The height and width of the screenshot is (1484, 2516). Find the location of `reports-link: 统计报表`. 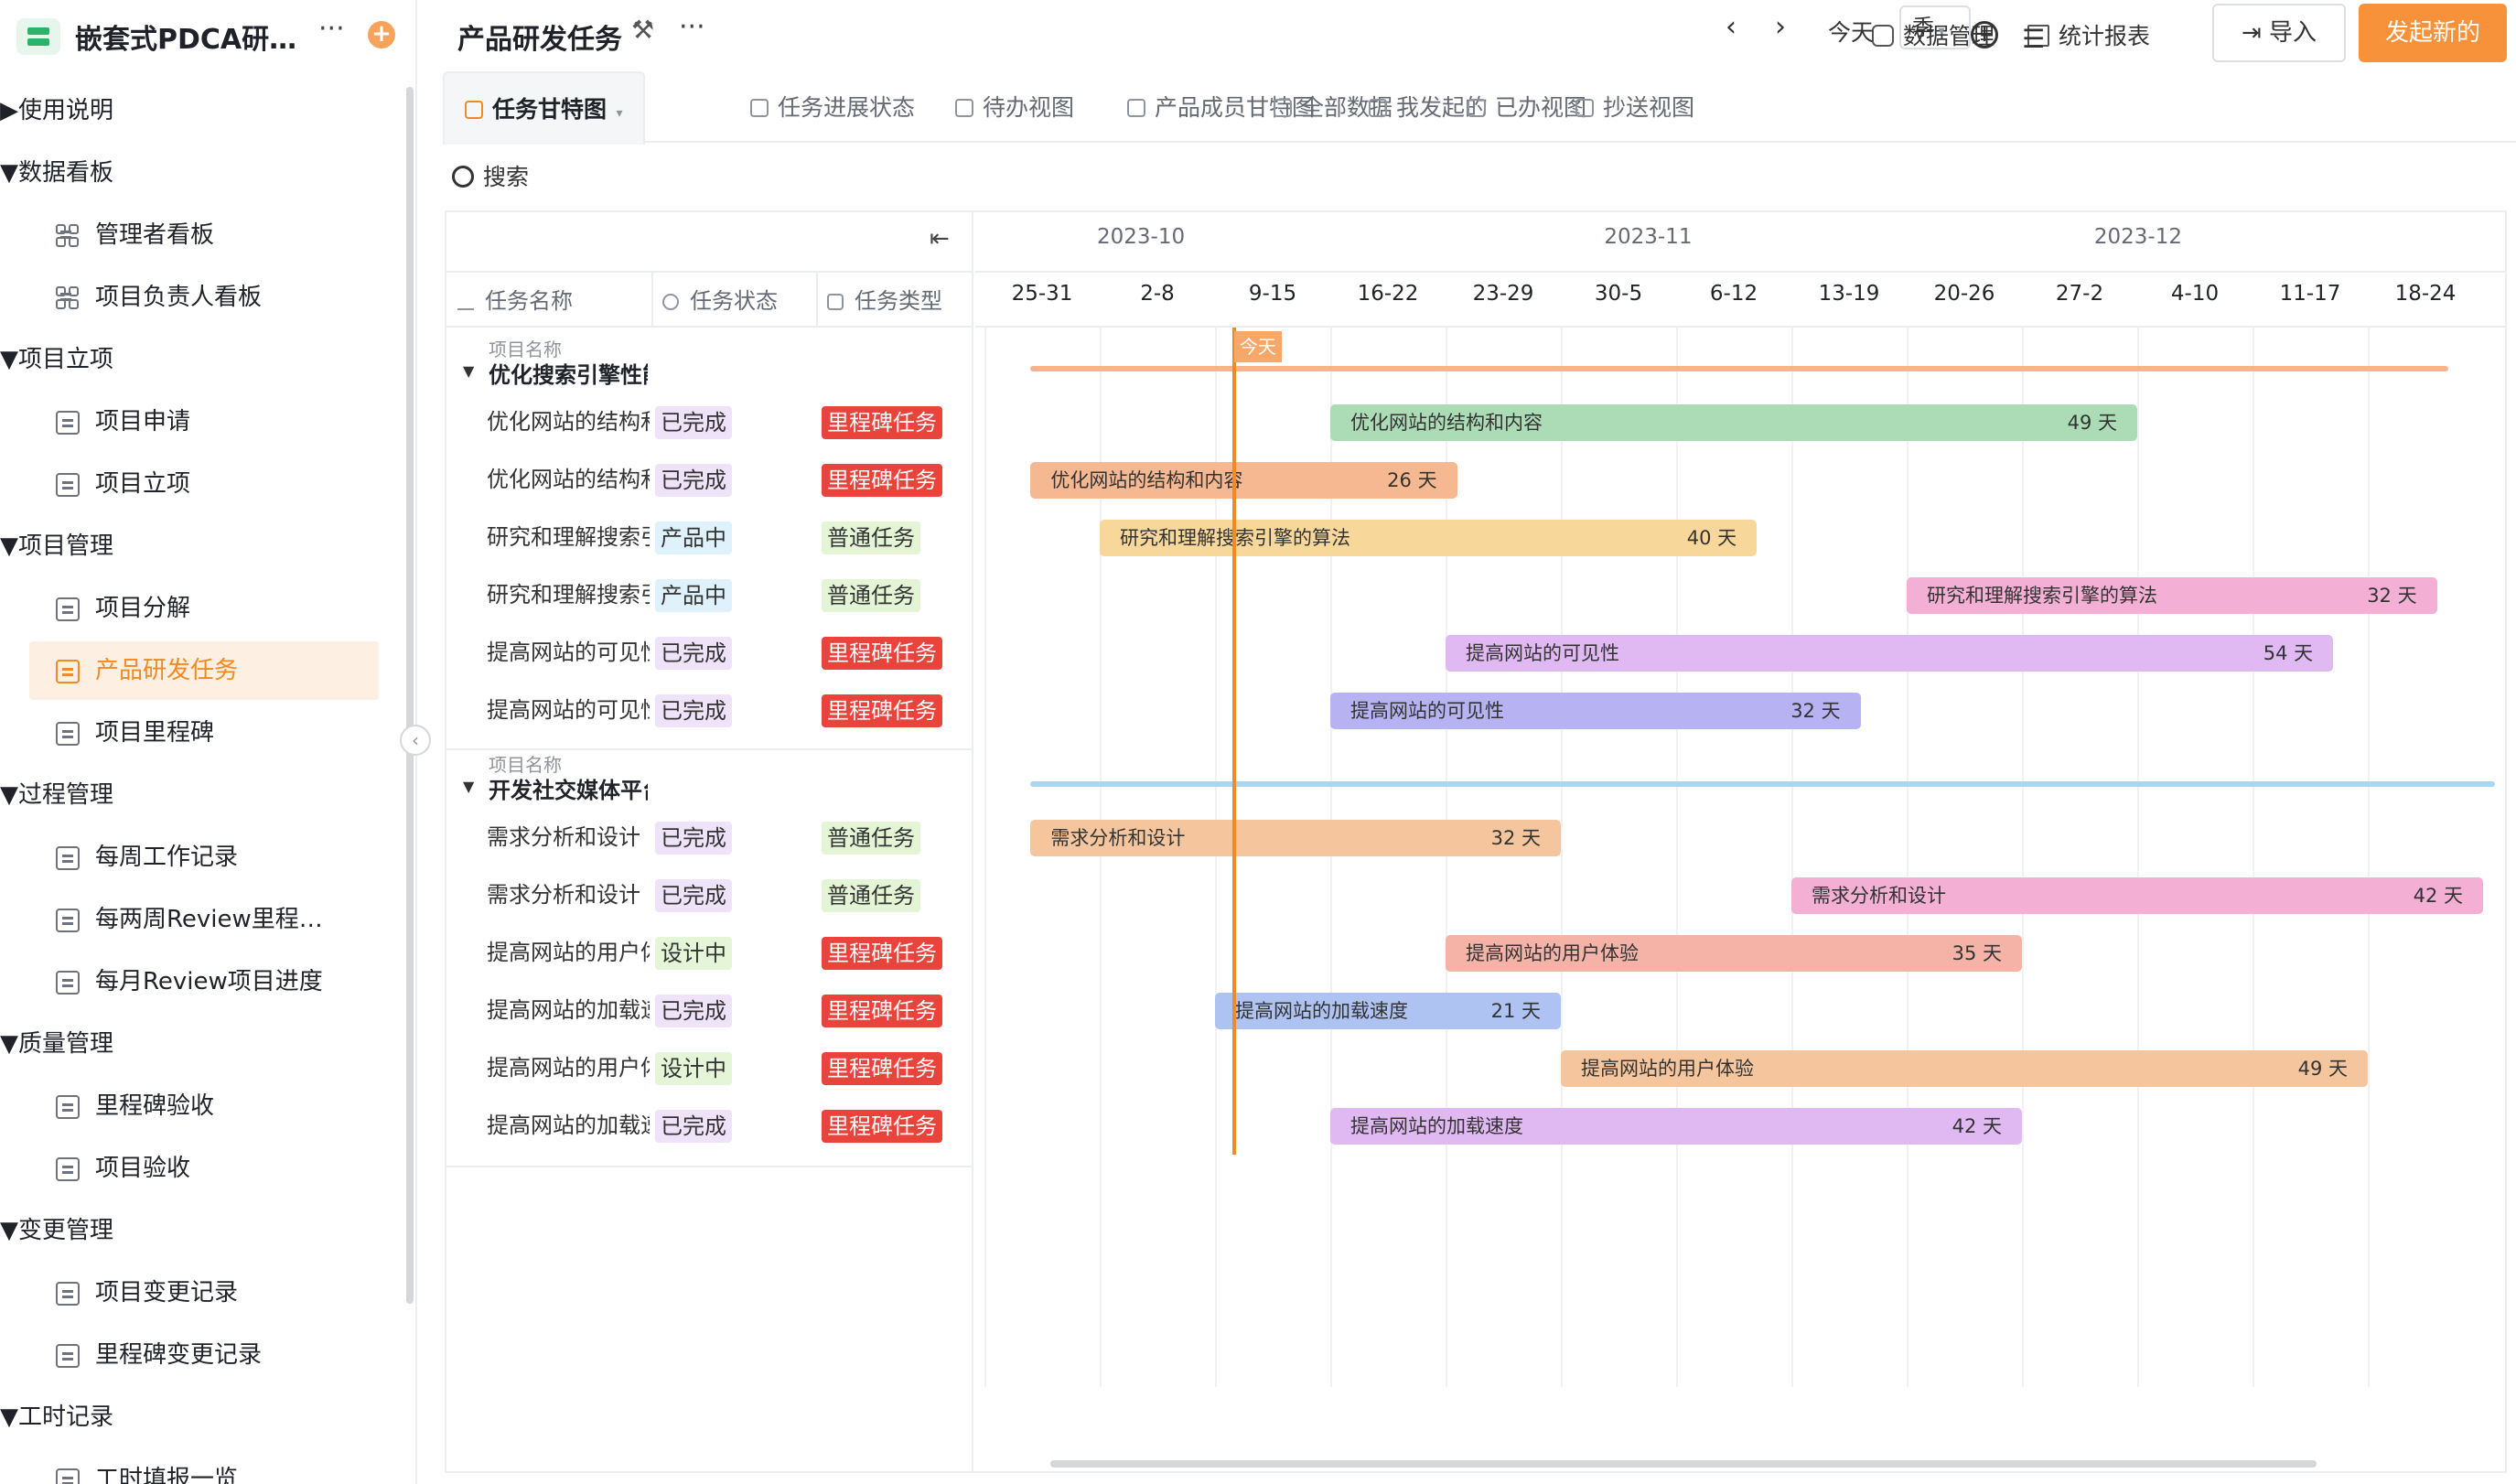

reports-link: 统计报表 is located at coordinates (2088, 34).